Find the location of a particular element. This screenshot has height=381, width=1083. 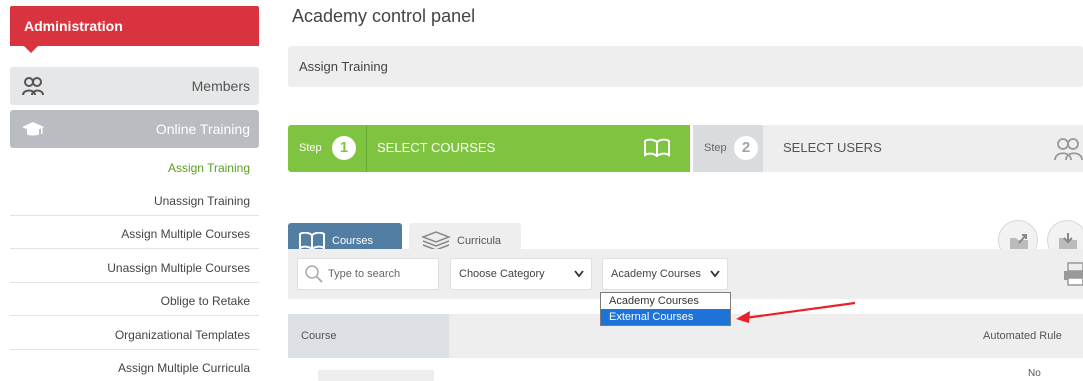

page-title: Academy control panel is located at coordinates (384, 16).